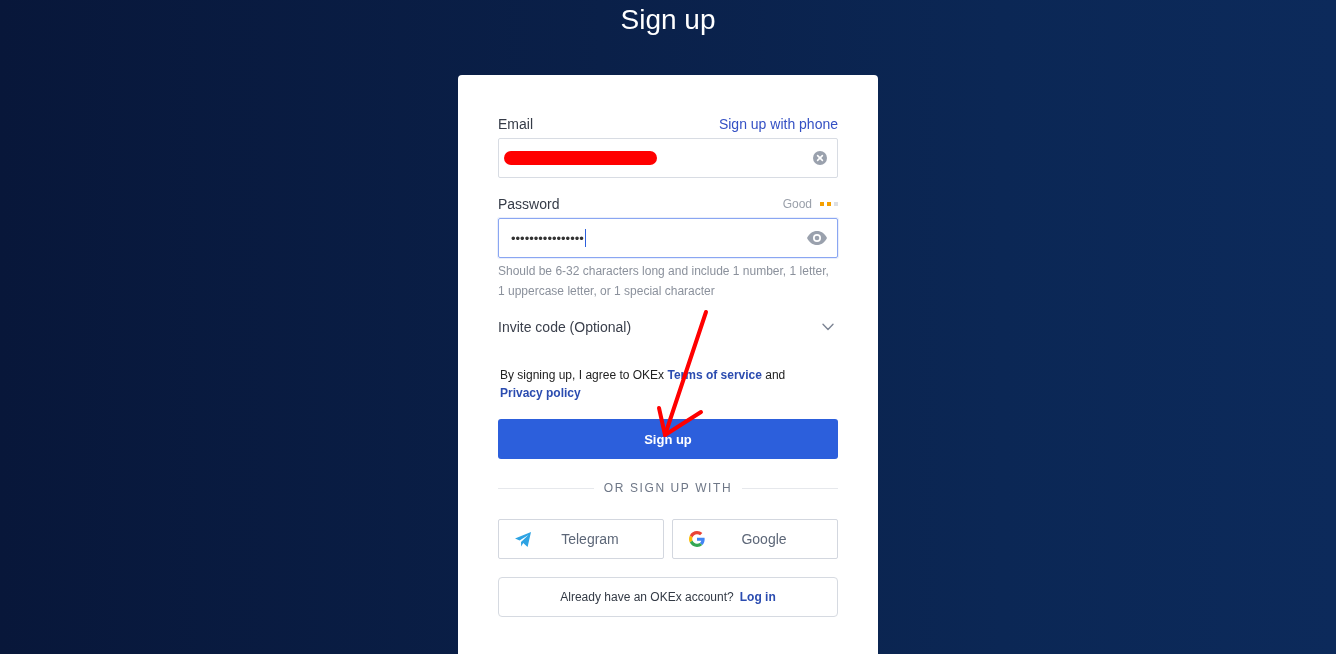  Describe the element at coordinates (757, 597) in the screenshot. I see `login-link: Log in` at that location.